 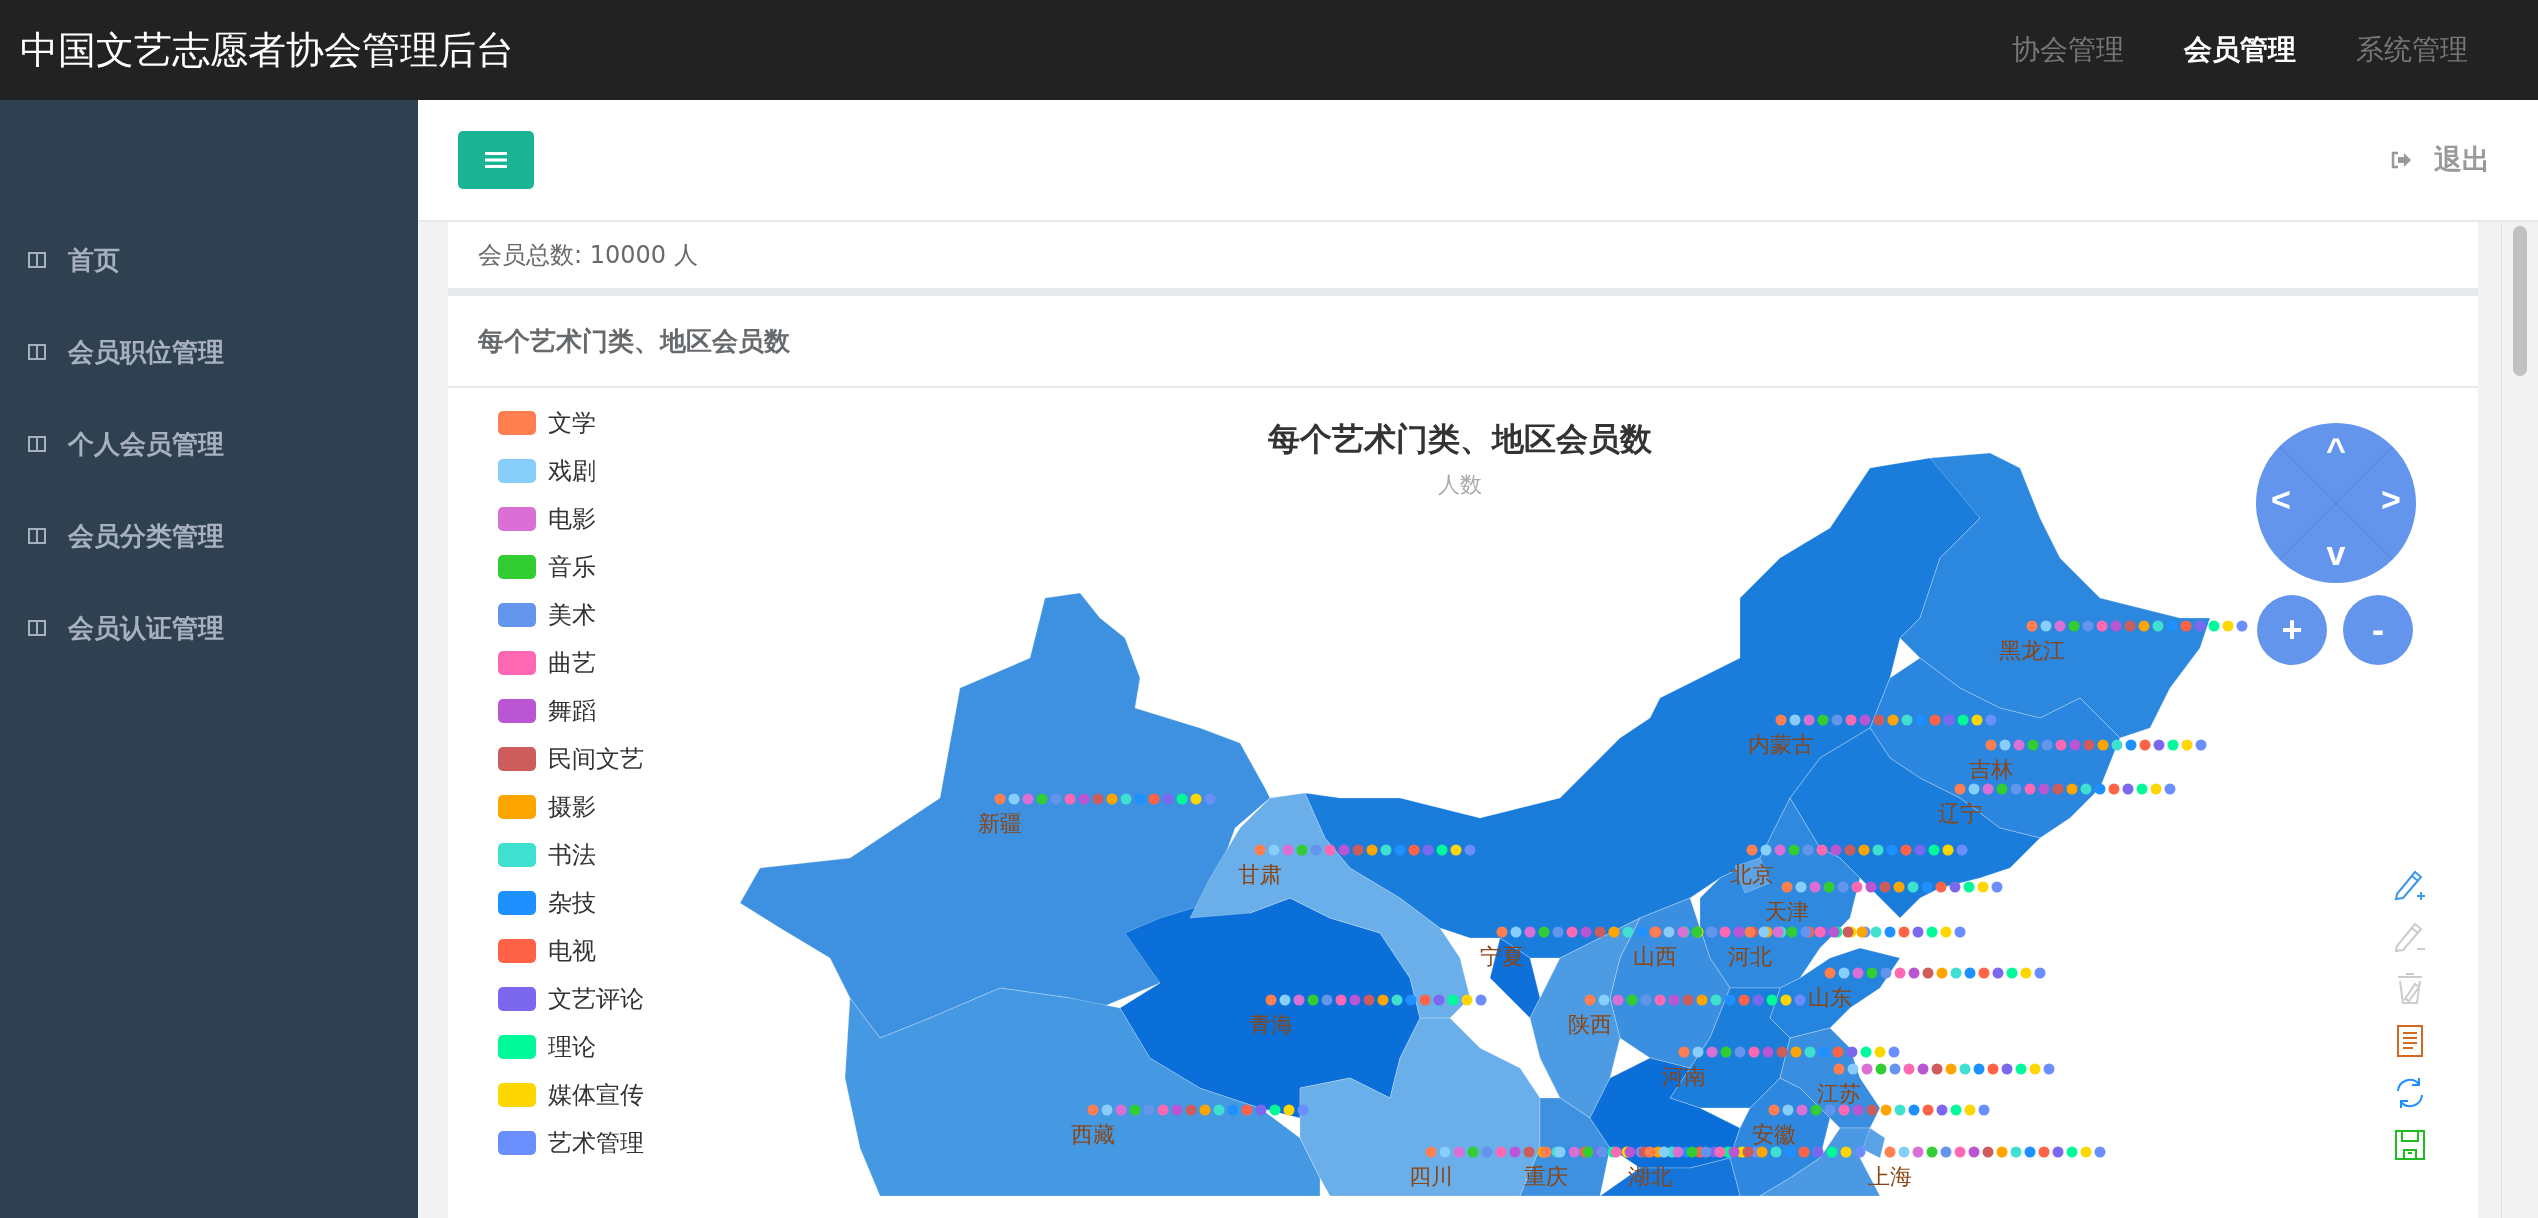 I want to click on sign-out-icon, so click(x=2401, y=160).